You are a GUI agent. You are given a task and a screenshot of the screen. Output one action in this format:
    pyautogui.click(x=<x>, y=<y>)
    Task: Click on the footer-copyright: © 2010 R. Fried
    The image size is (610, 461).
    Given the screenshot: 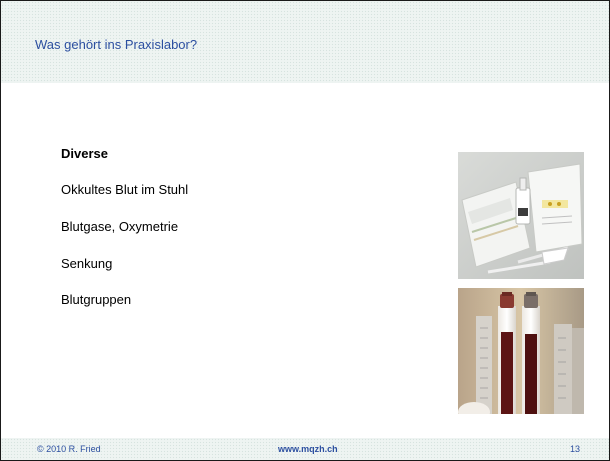 What is the action you would take?
    pyautogui.click(x=69, y=449)
    